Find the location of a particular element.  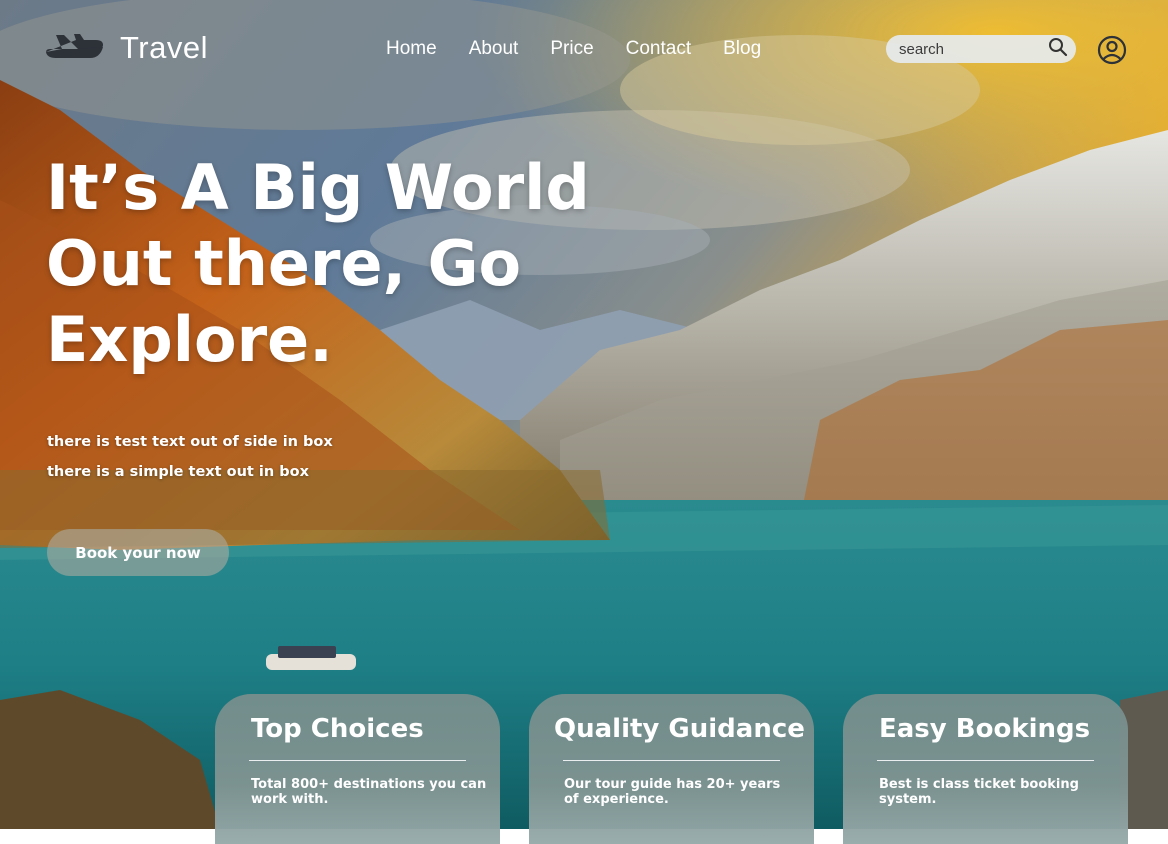

search-box is located at coordinates (981, 49).